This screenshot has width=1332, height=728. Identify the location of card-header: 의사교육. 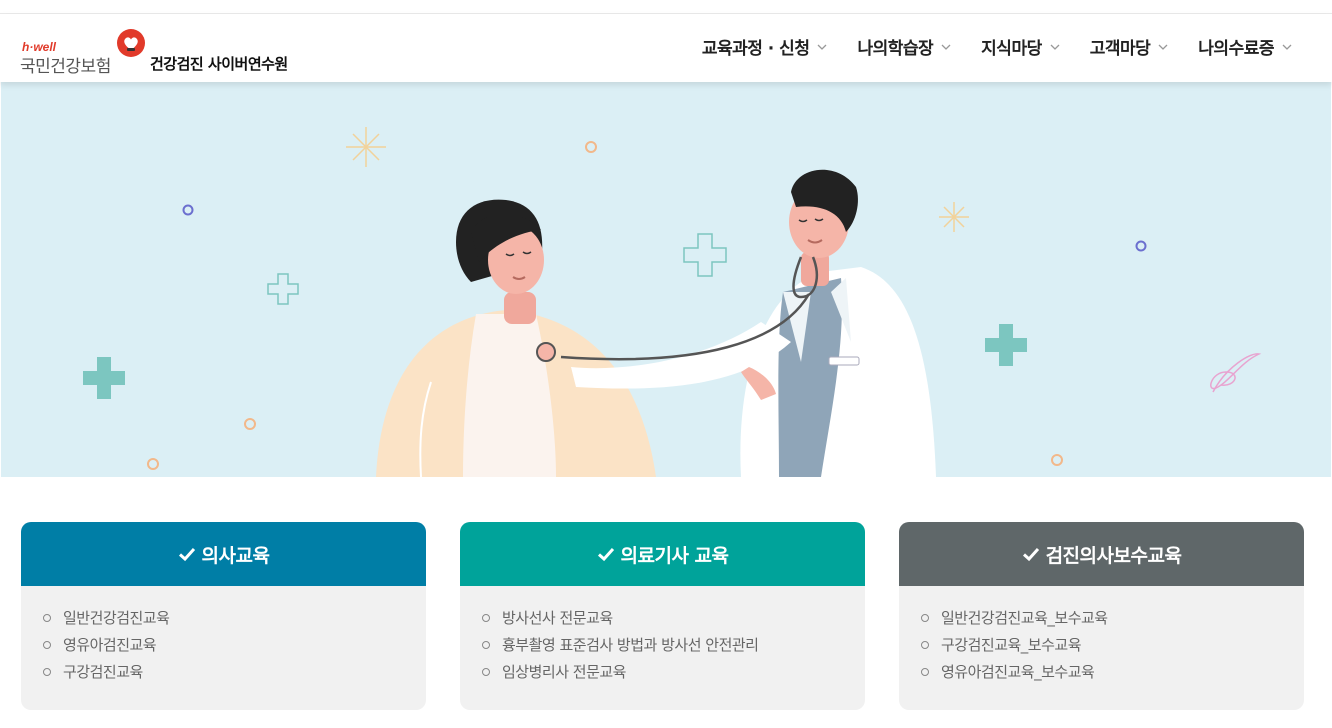
(223, 554).